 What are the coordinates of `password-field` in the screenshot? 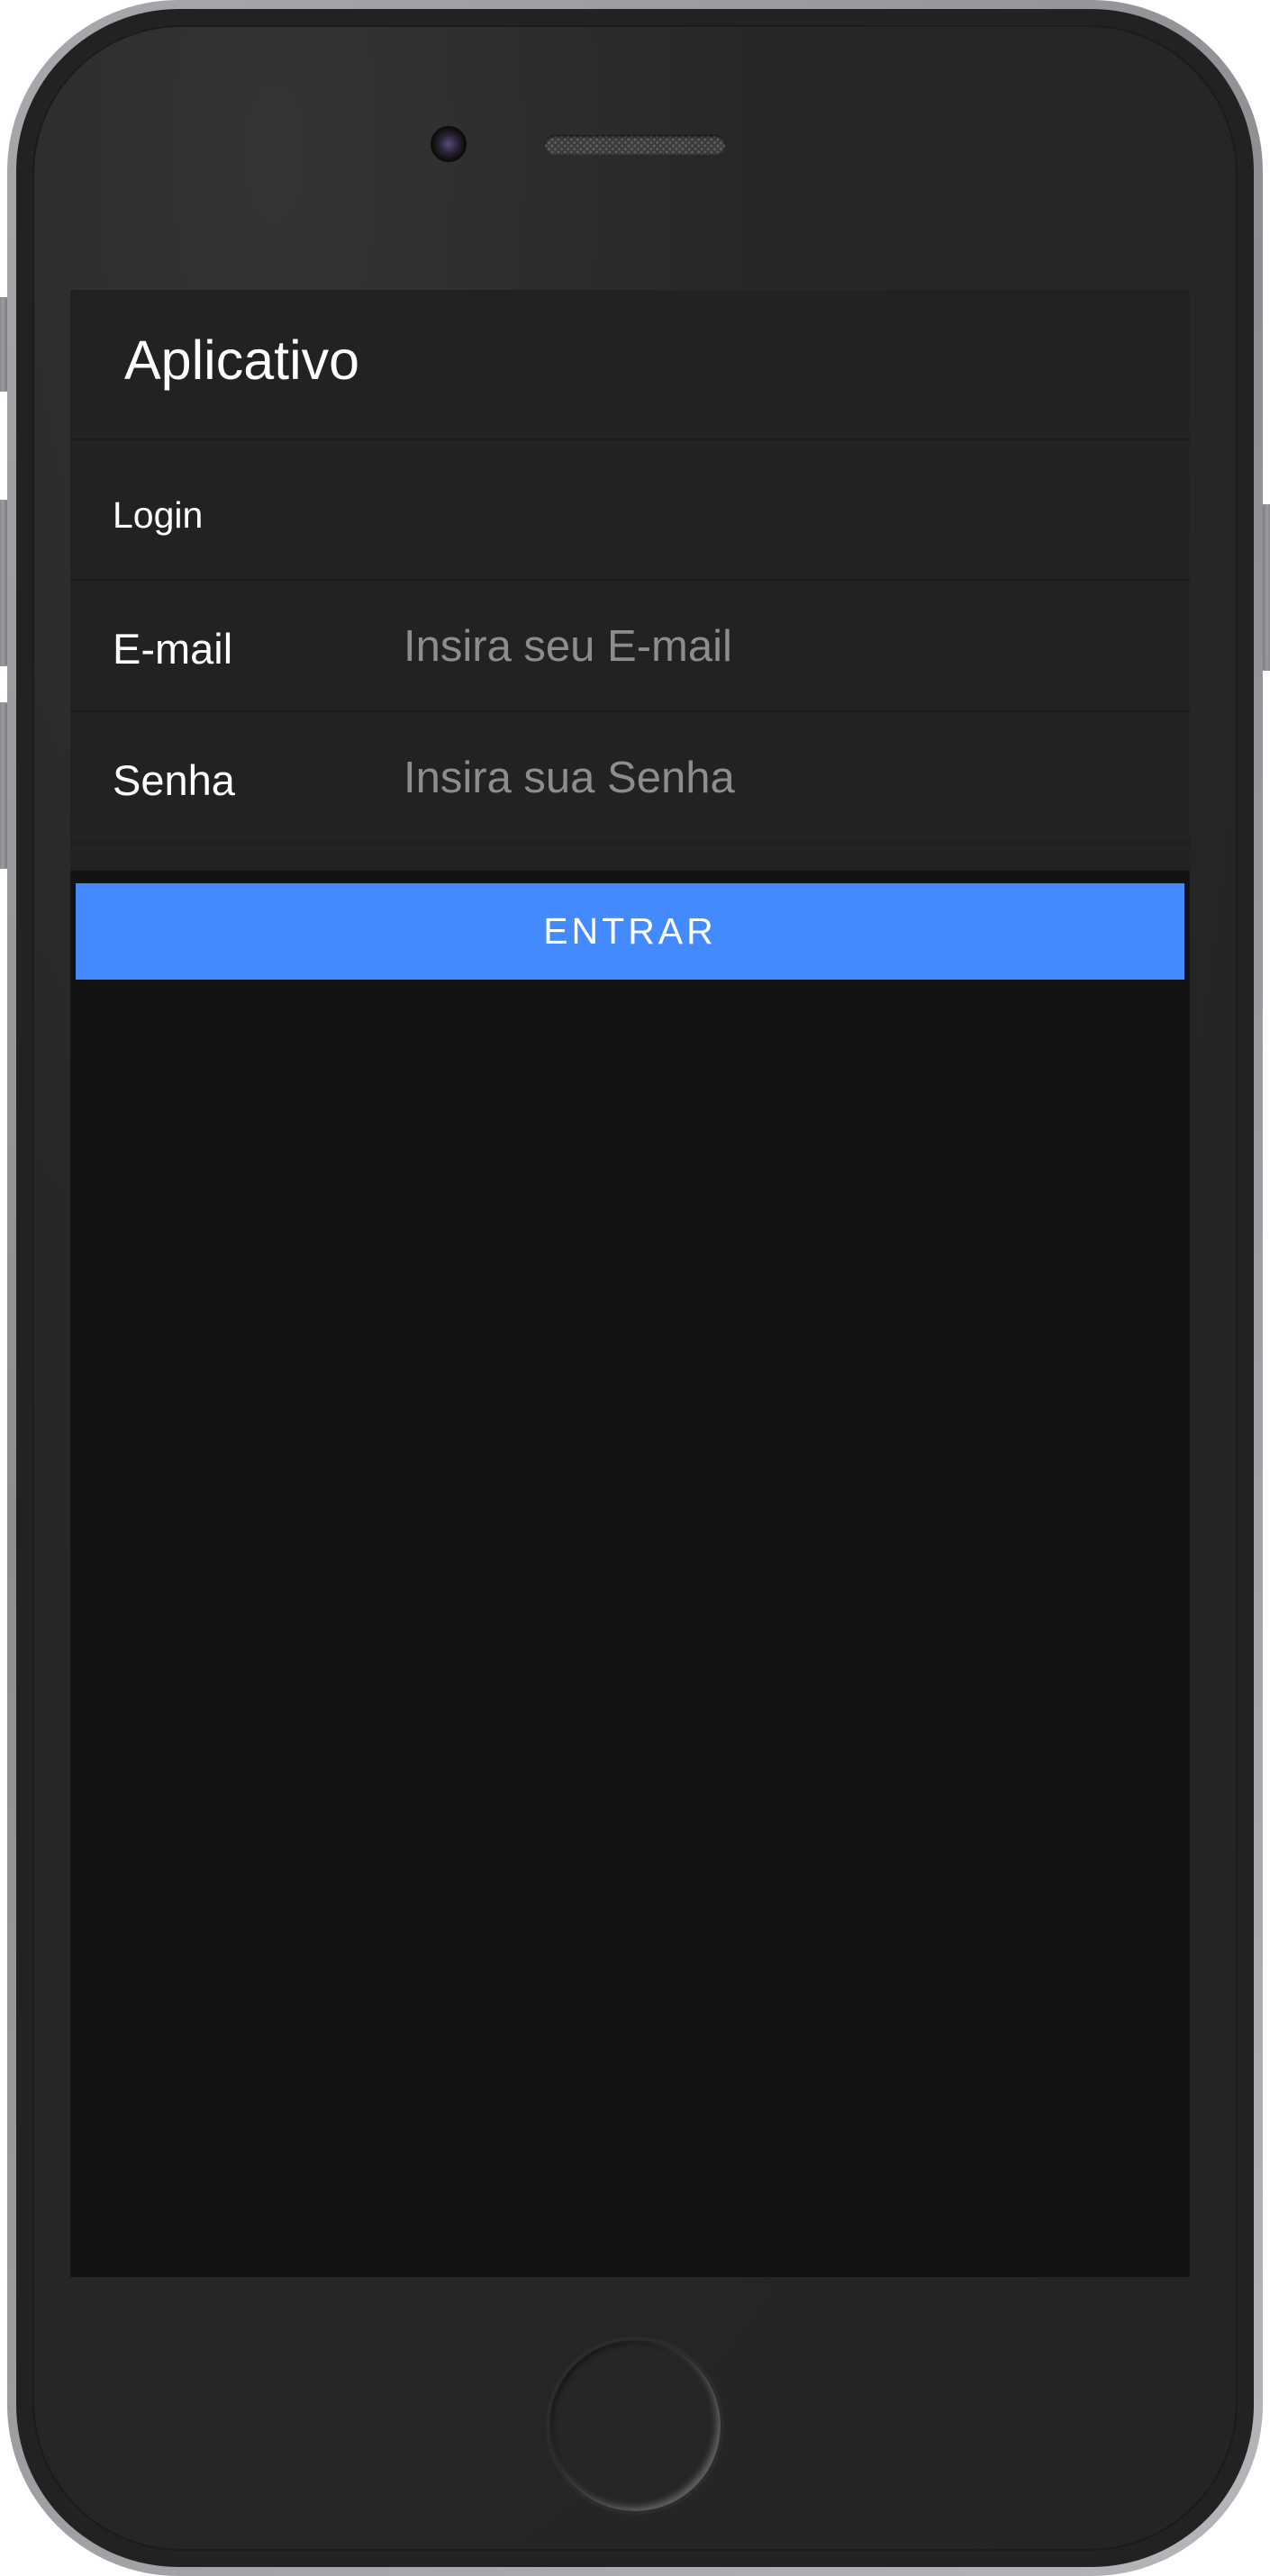 It's located at (773, 777).